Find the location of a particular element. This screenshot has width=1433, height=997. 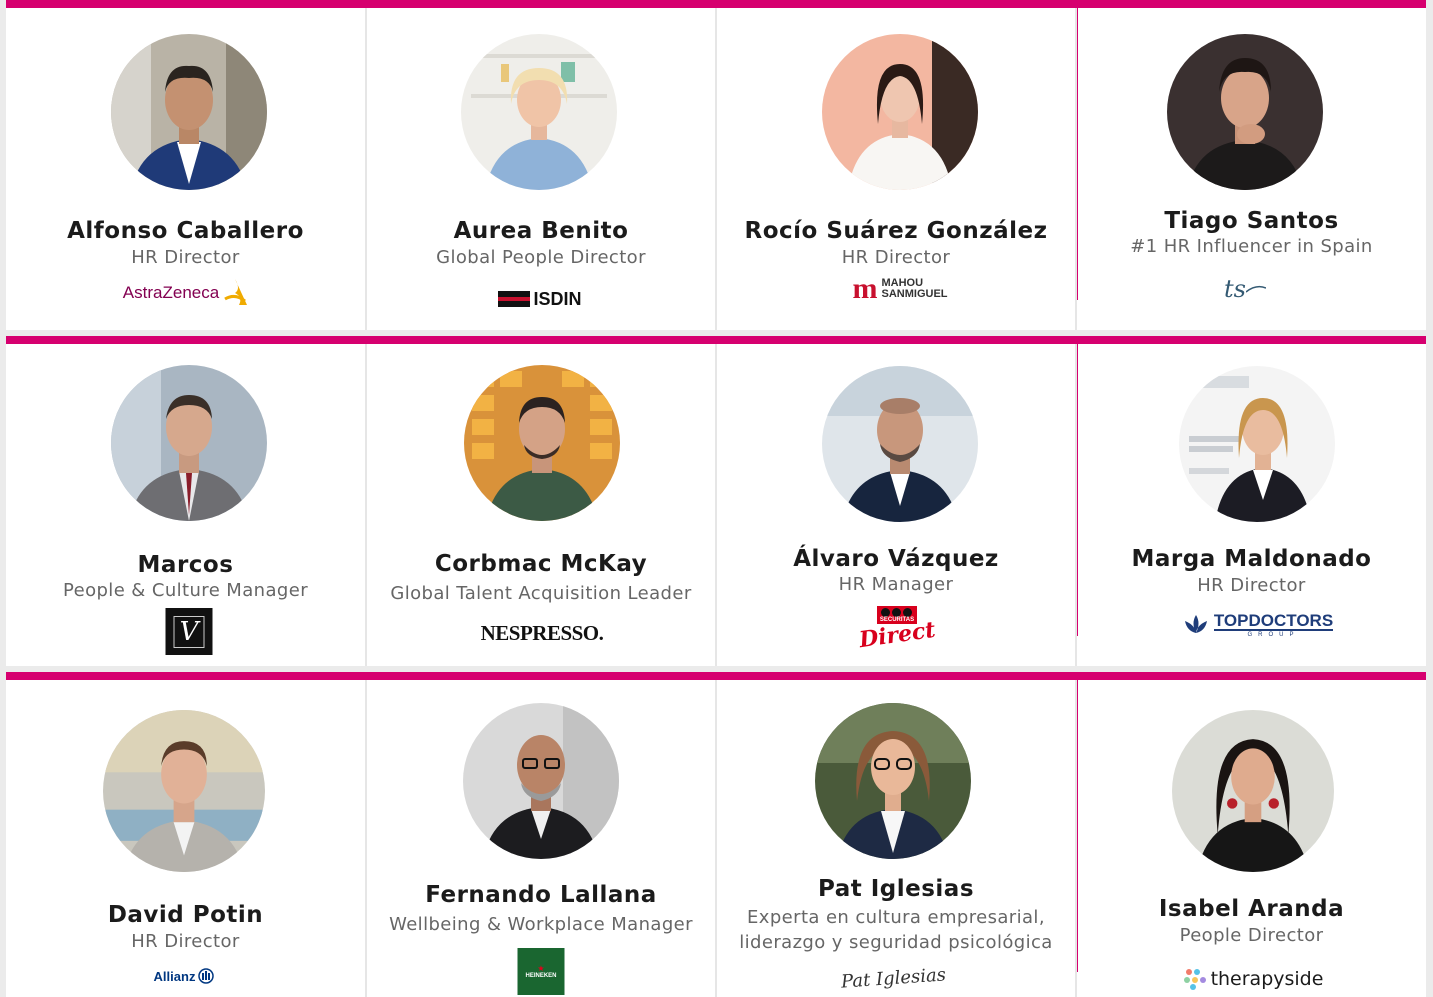

logo-text-block: MAHOU SANMIGUEL is located at coordinates (915, 289).